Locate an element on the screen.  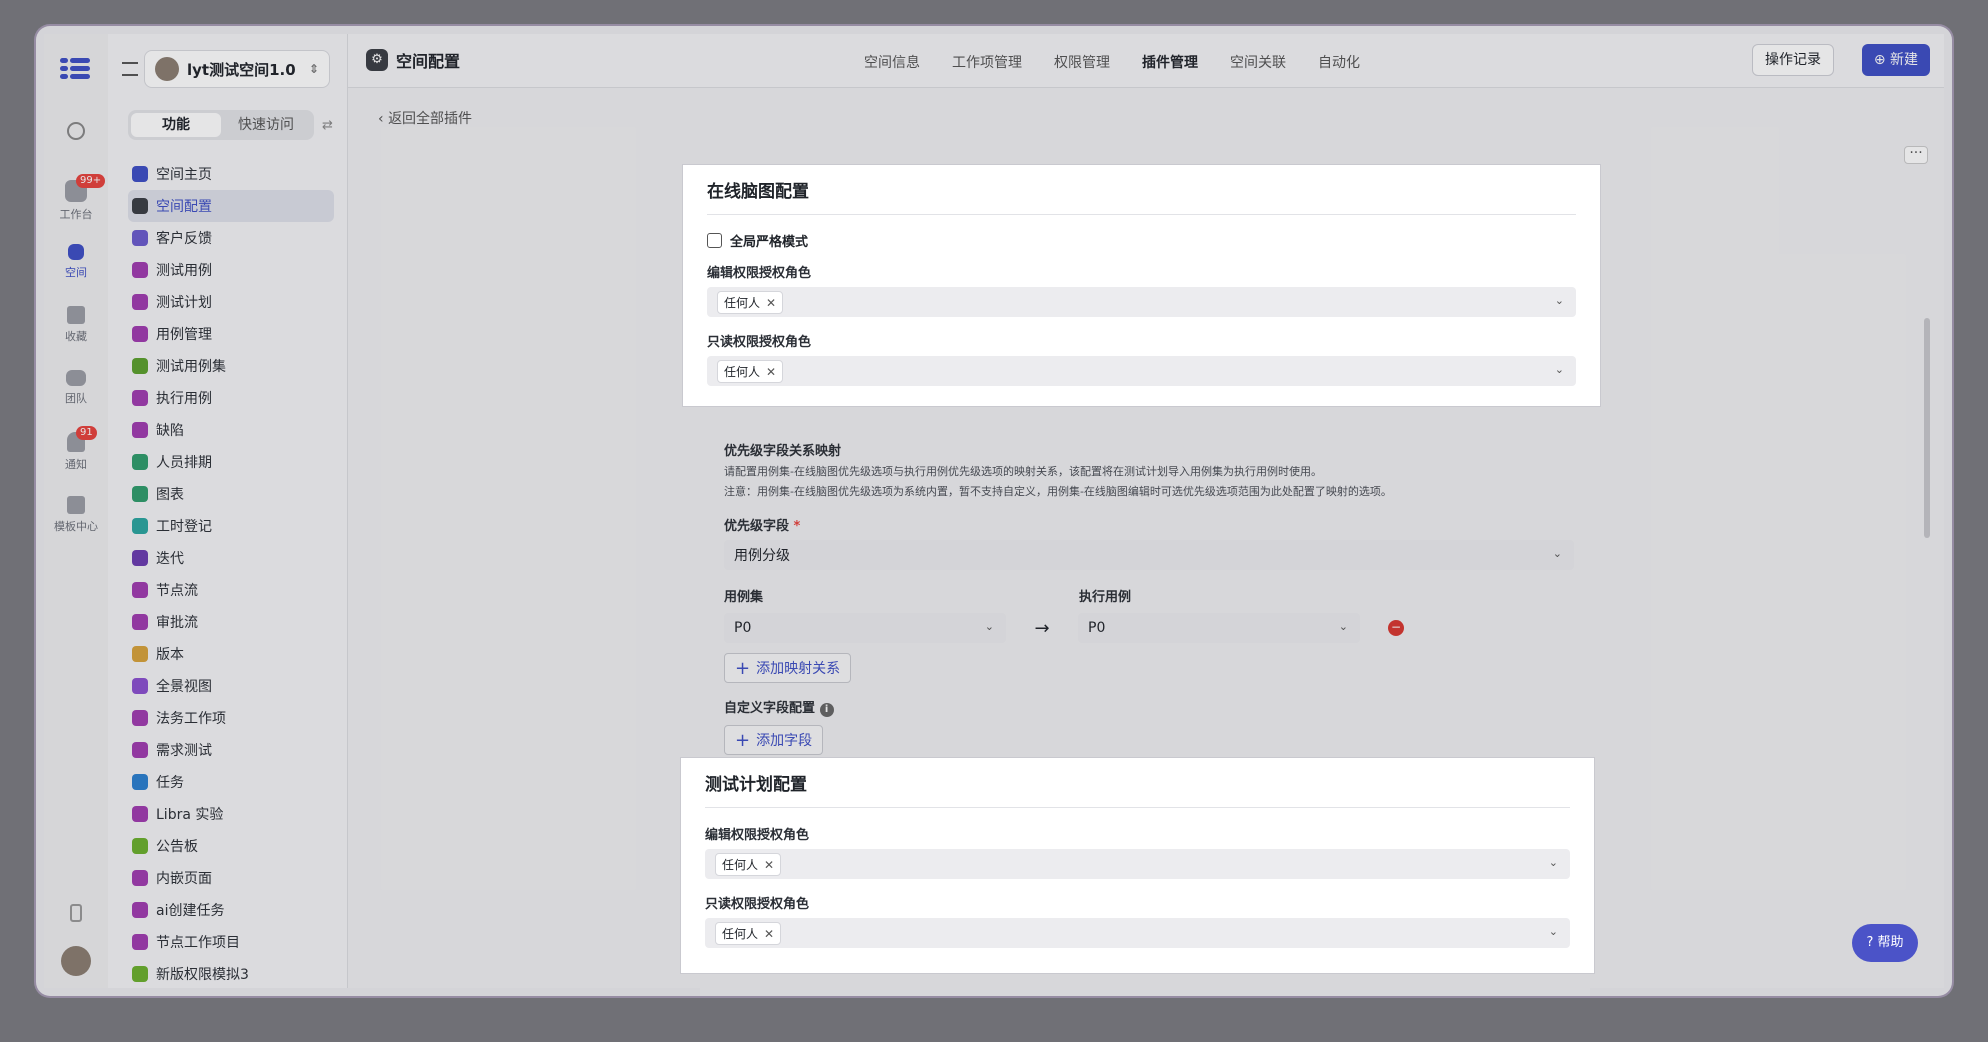
sidebar-item: 测试用例 is located at coordinates (231, 270).